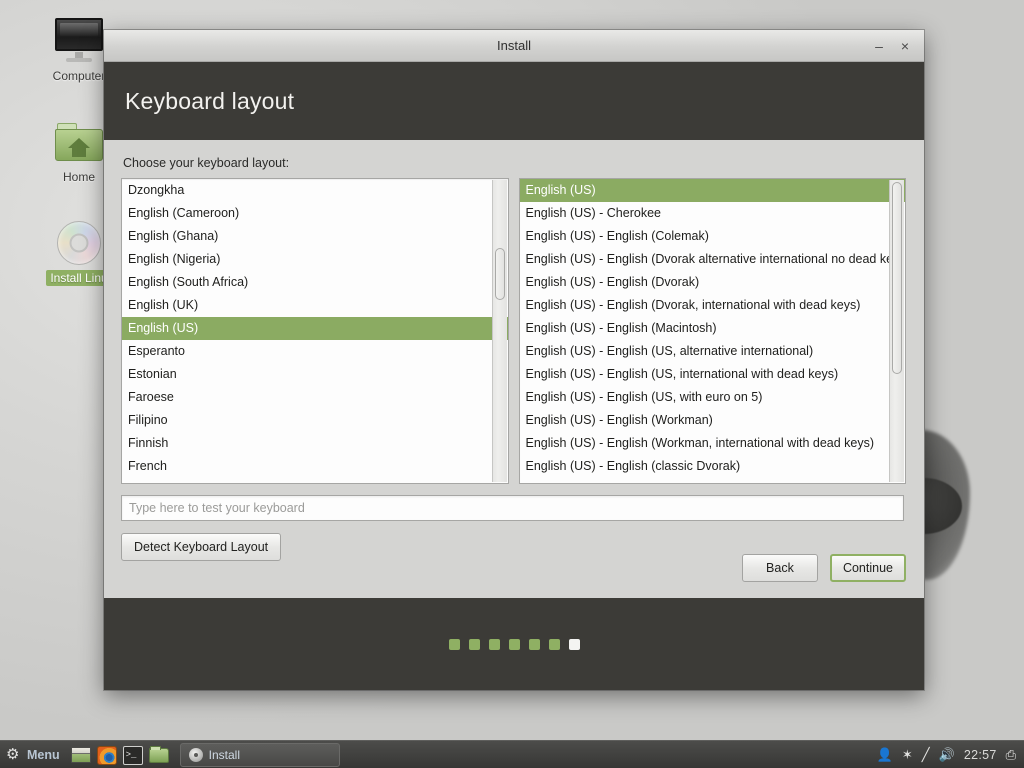 Image resolution: width=1024 pixels, height=768 pixels. Describe the element at coordinates (81, 755) in the screenshot. I see `show-desktop-icon` at that location.